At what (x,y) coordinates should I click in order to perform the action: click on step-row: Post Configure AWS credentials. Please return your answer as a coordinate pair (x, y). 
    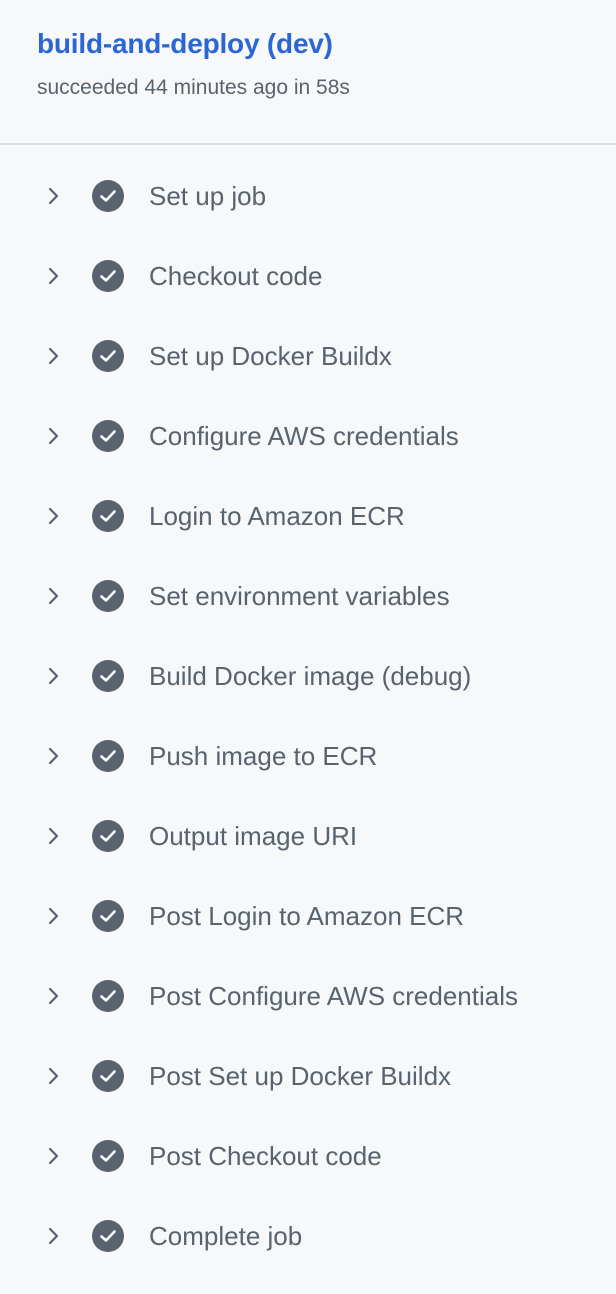
    Looking at the image, I should click on (308, 996).